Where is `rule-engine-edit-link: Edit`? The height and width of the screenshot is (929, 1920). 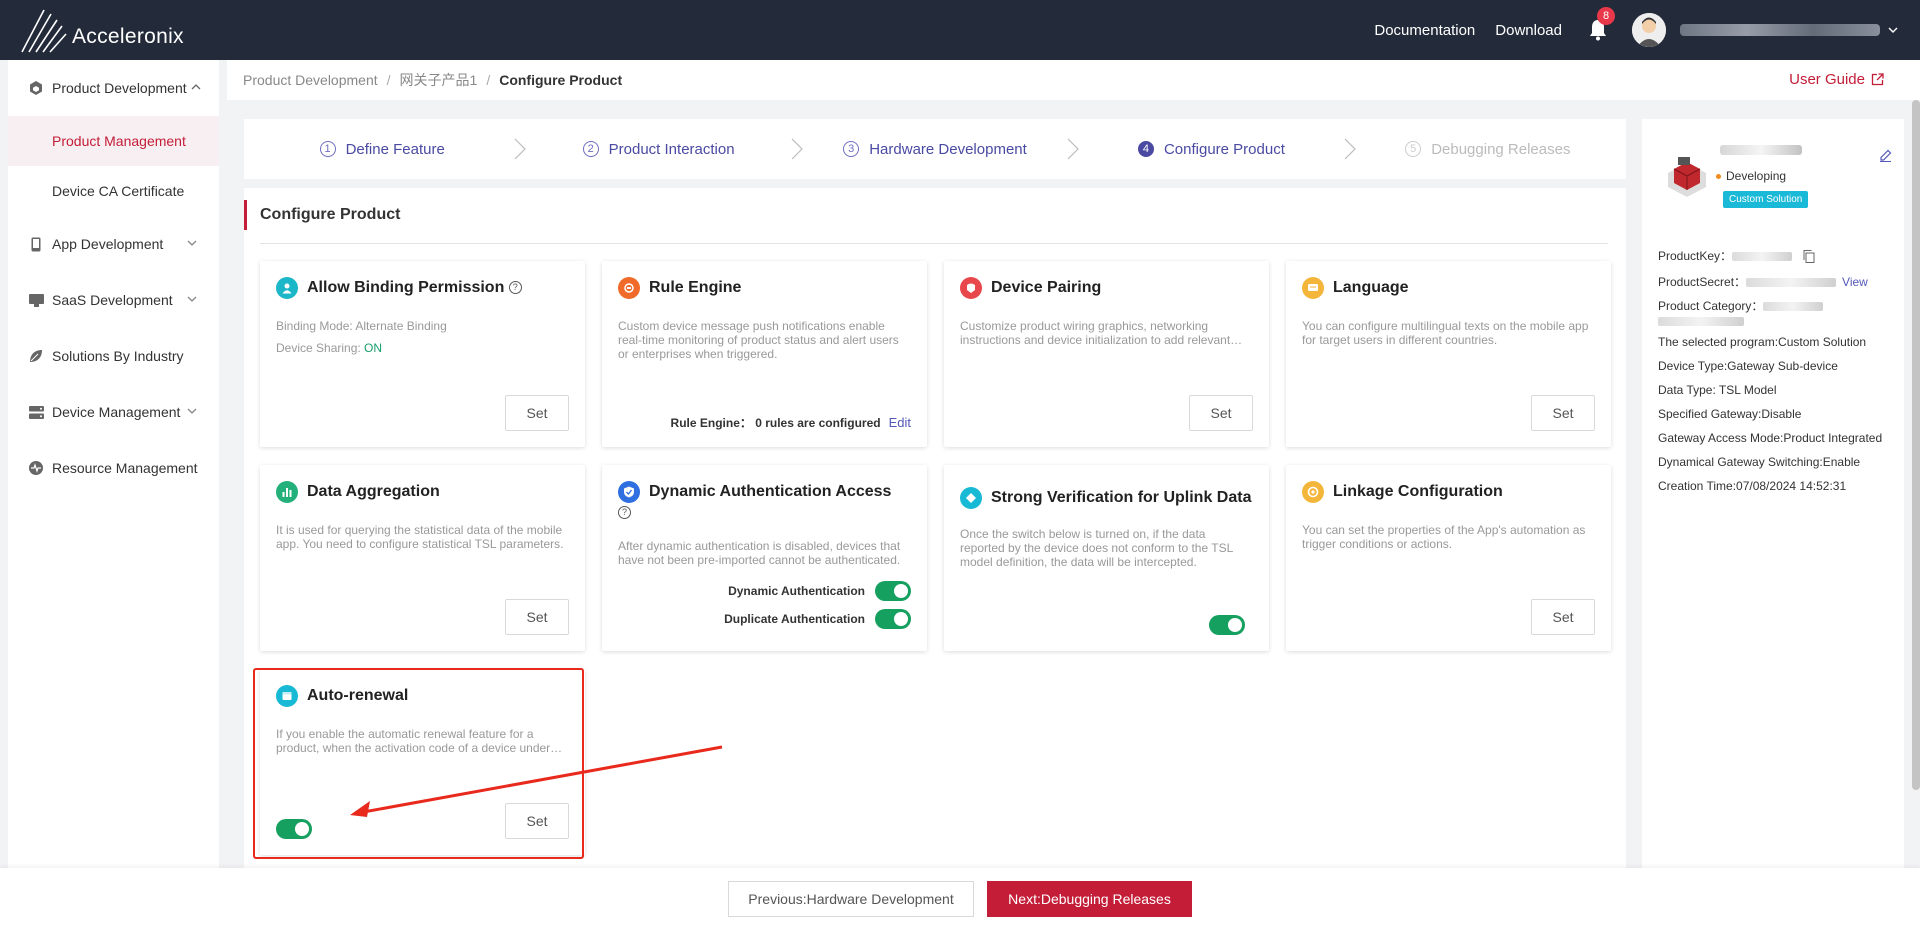 rule-engine-edit-link: Edit is located at coordinates (900, 422).